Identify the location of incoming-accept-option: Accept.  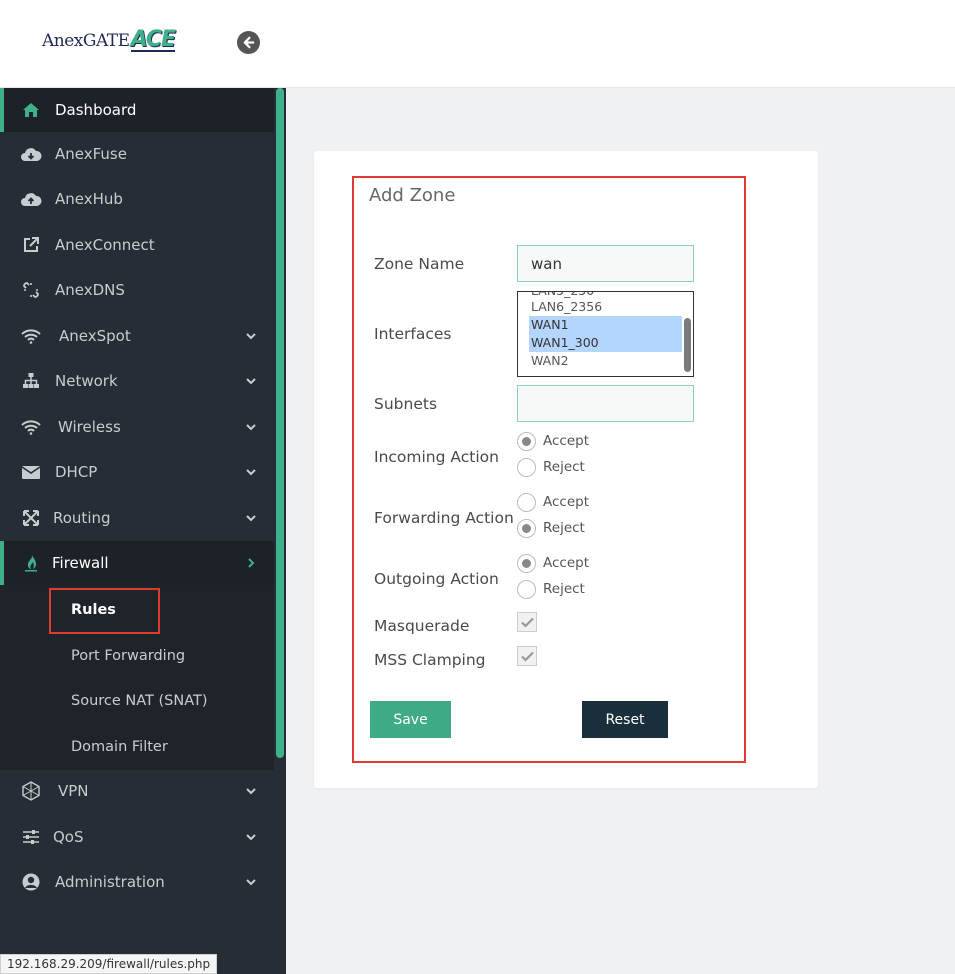
(553, 441).